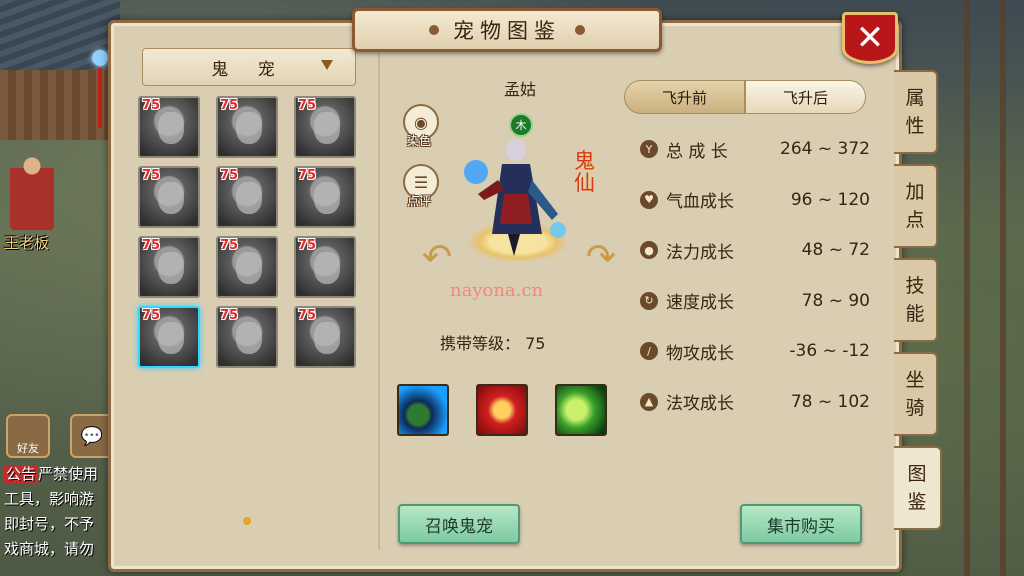 Image resolution: width=1024 pixels, height=576 pixels. I want to click on sword-icon: /, so click(649, 351).